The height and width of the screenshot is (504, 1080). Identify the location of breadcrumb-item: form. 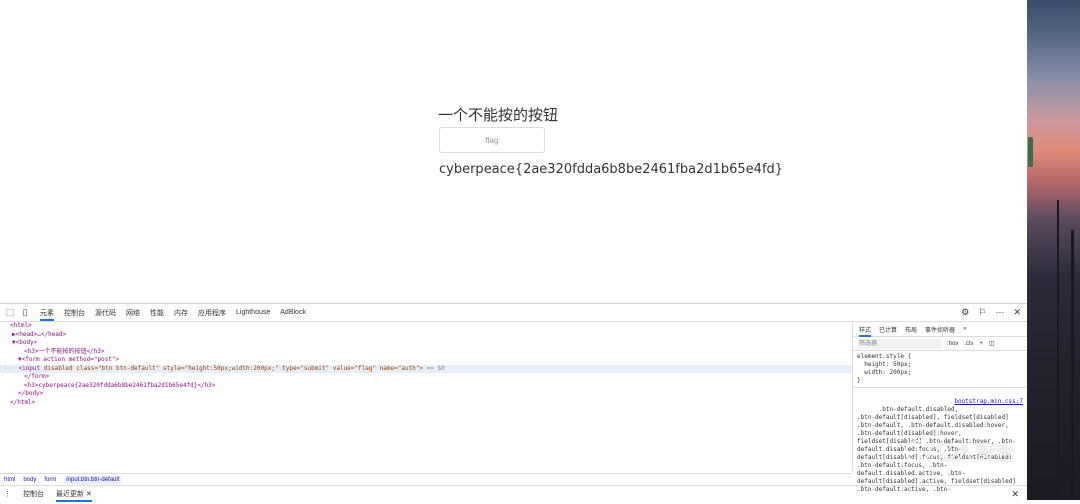
(50, 480).